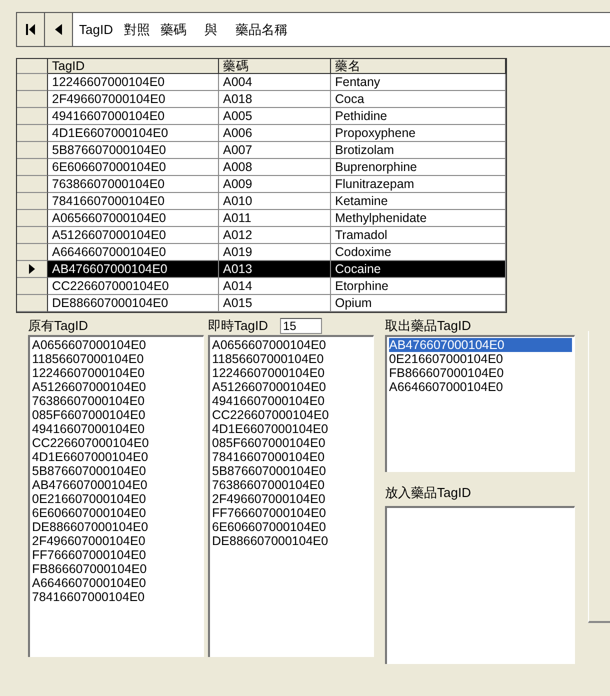  Describe the element at coordinates (275, 133) in the screenshot. I see `table-cell: A006` at that location.